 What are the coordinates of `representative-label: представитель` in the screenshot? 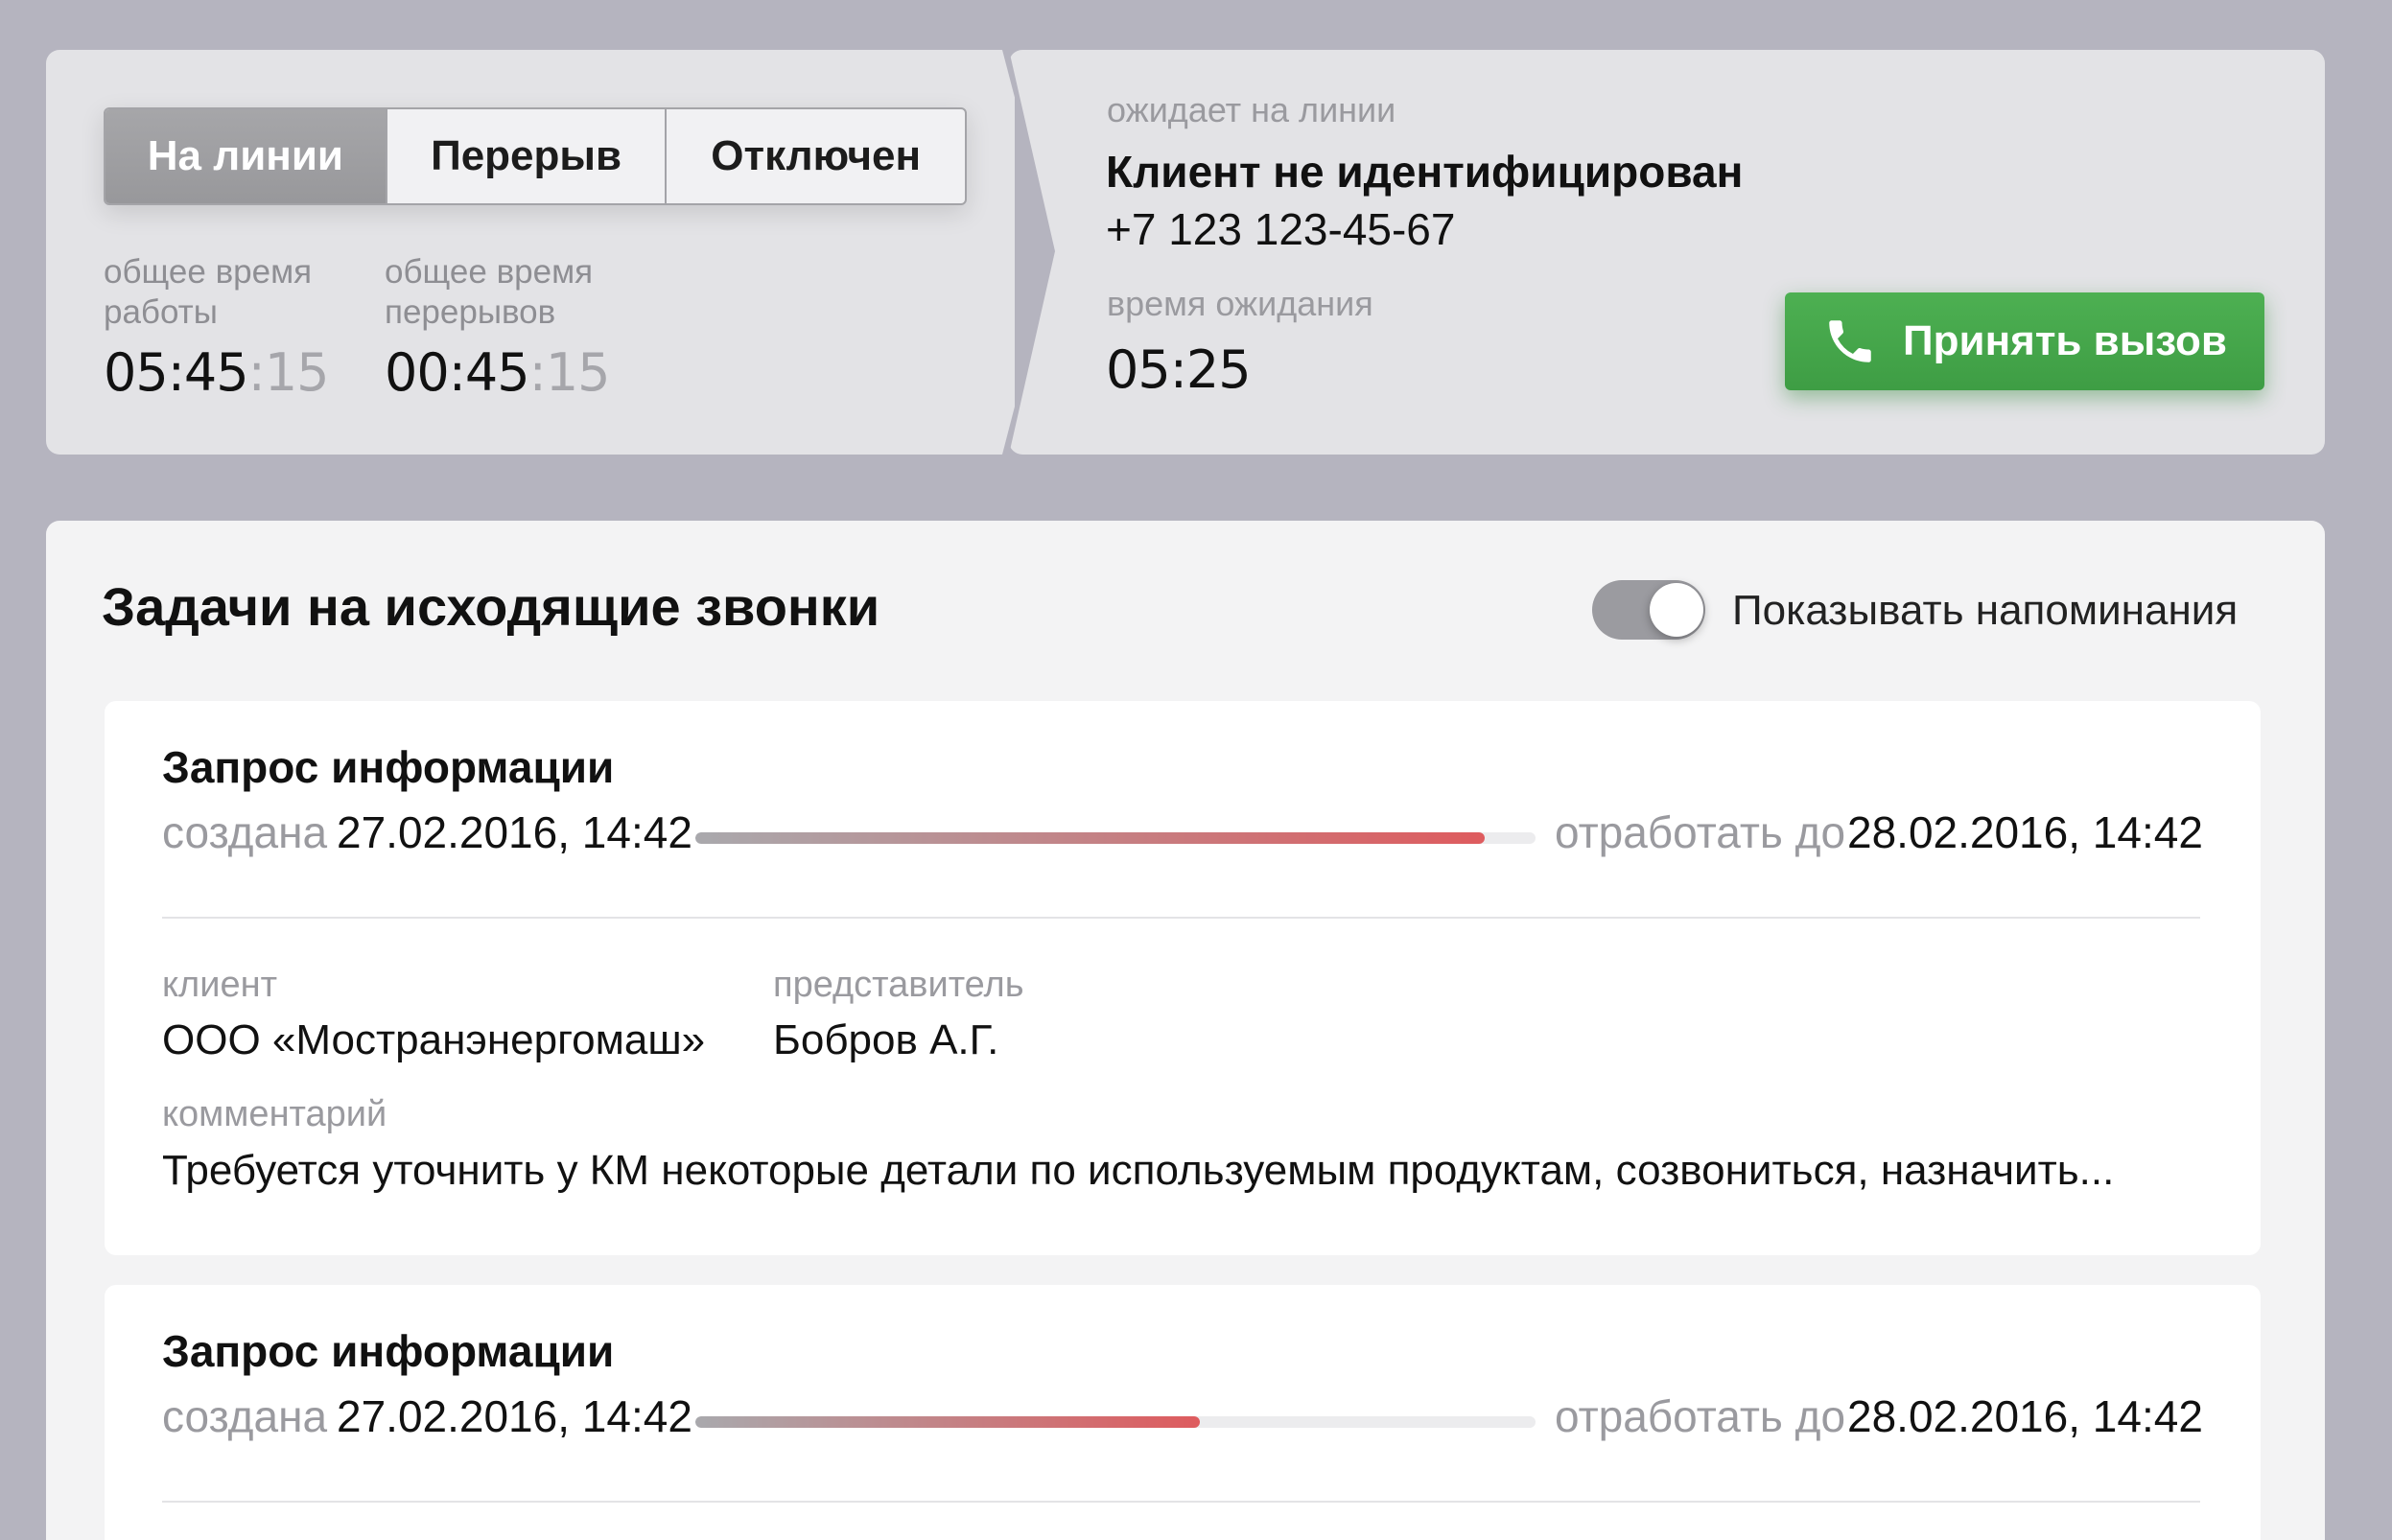 It's located at (898, 985).